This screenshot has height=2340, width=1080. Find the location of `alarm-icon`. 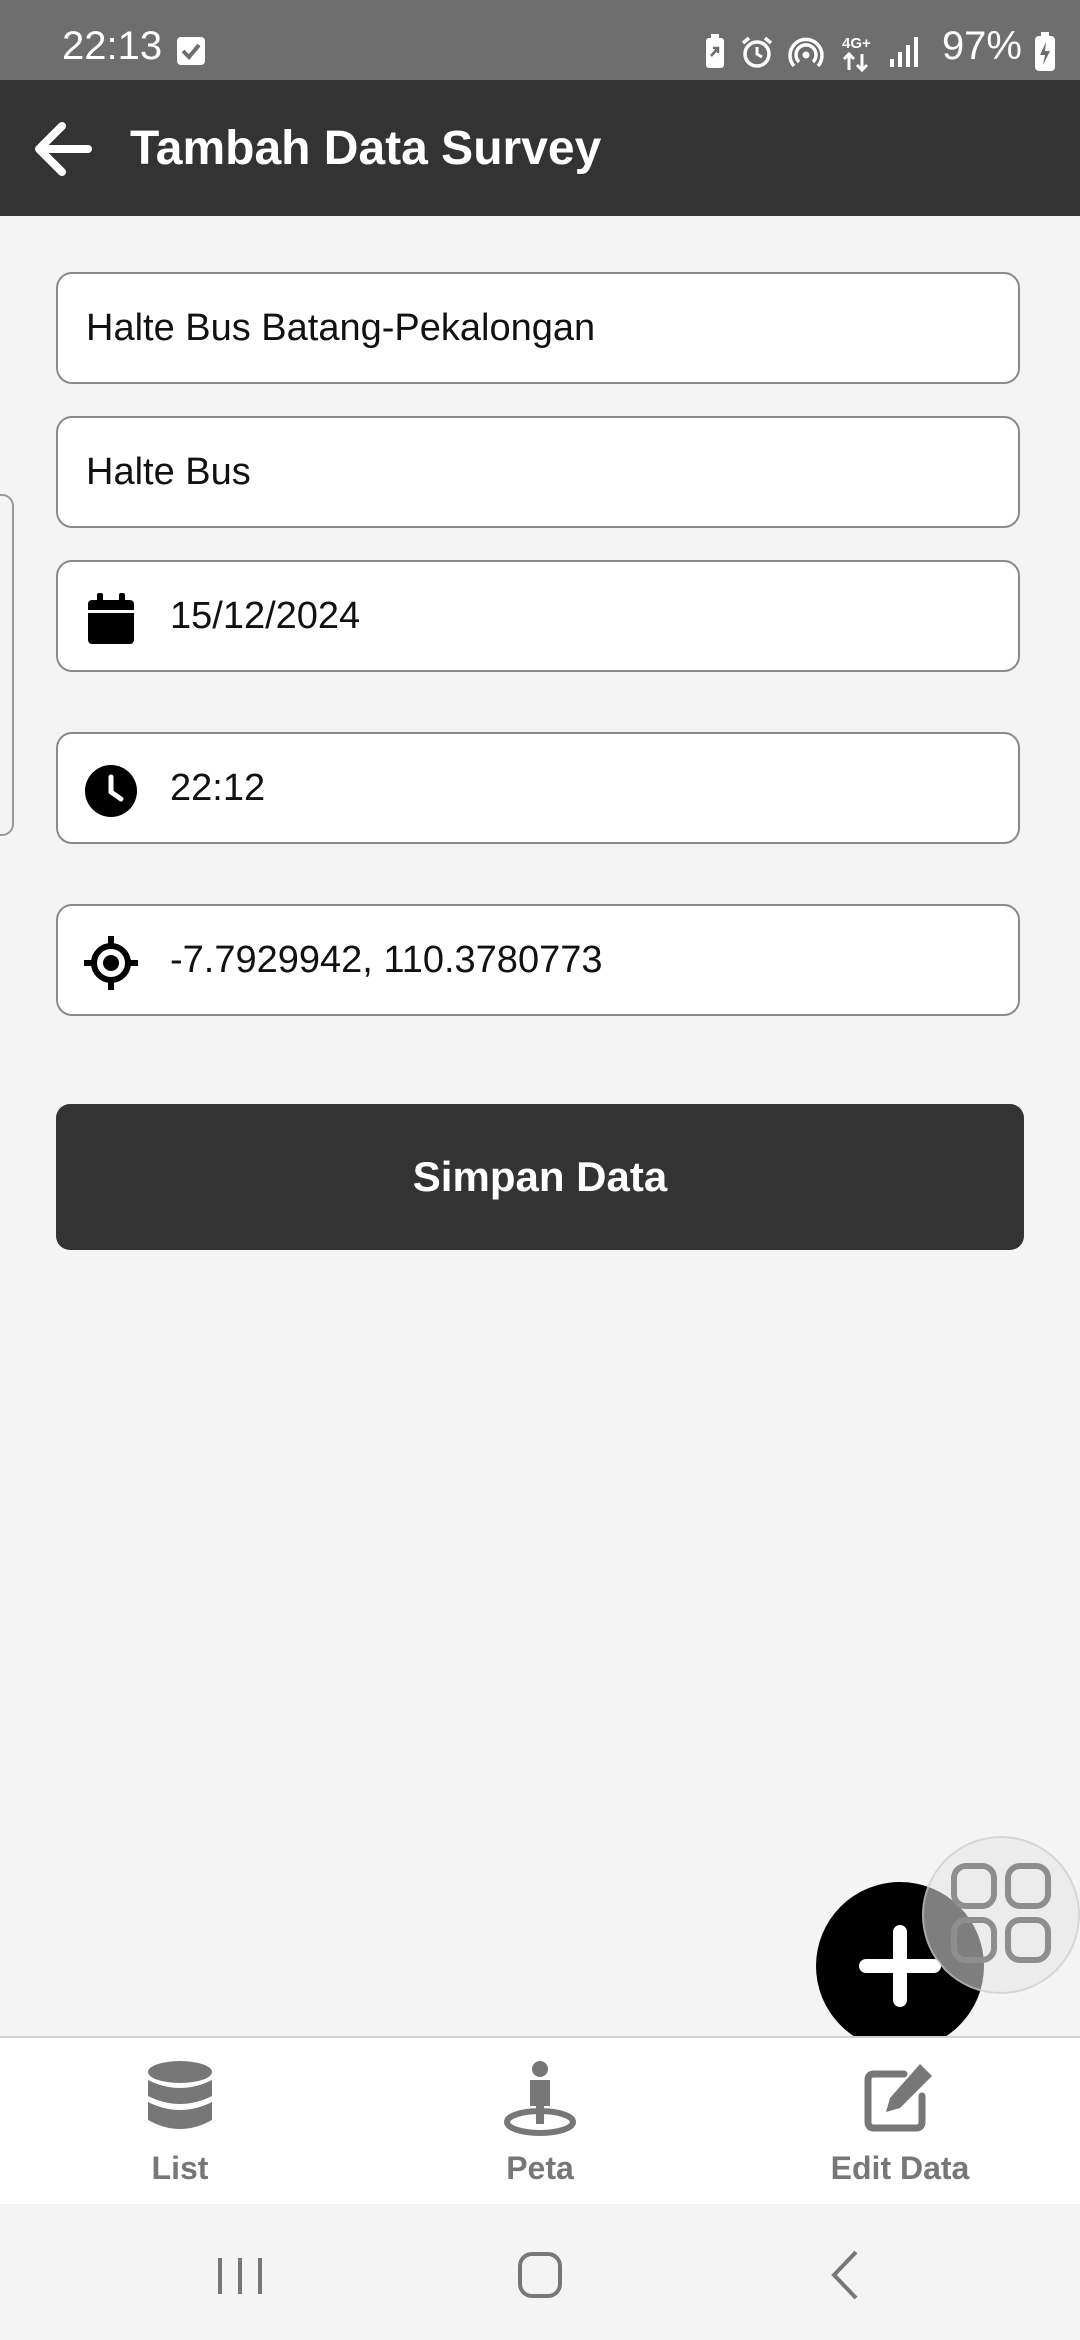

alarm-icon is located at coordinates (757, 52).